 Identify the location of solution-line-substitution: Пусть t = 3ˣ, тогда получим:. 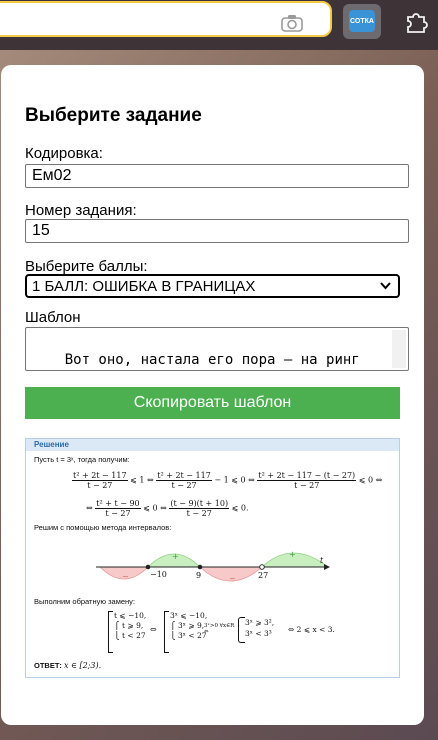
(82, 459).